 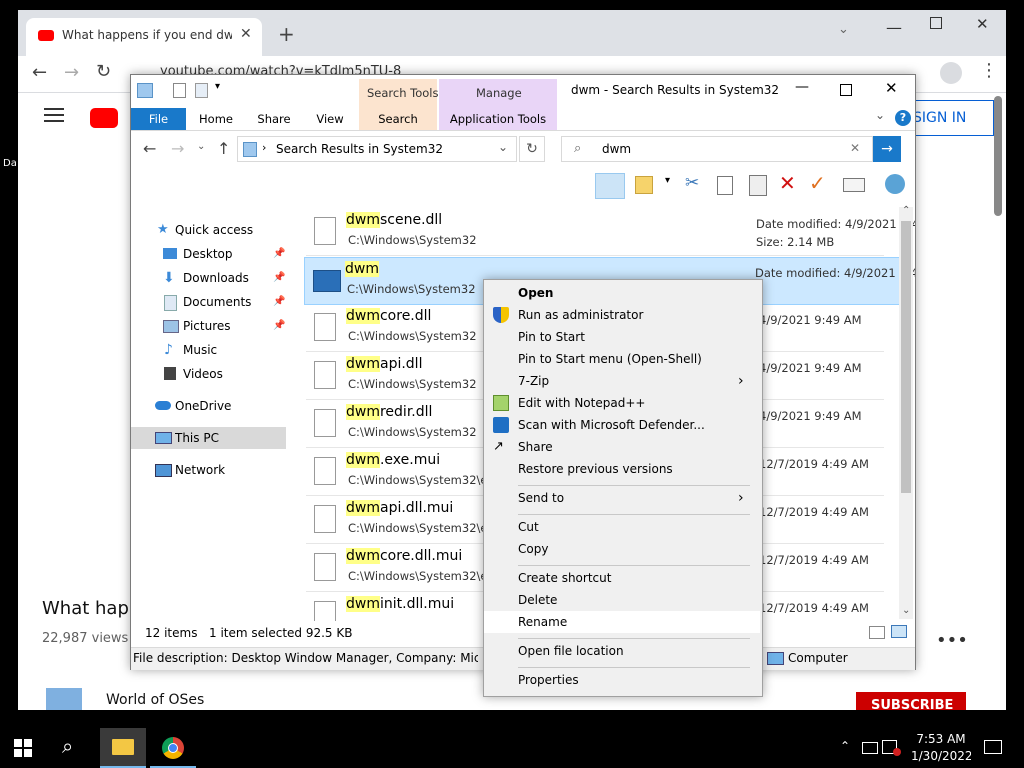 I want to click on dropdown-arrow-icon: ▾, so click(x=667, y=180).